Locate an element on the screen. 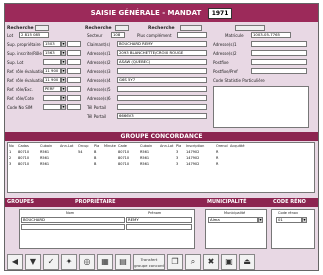 This screenshot has height=275, width=323. prenom-field-empty is located at coordinates (159, 227).